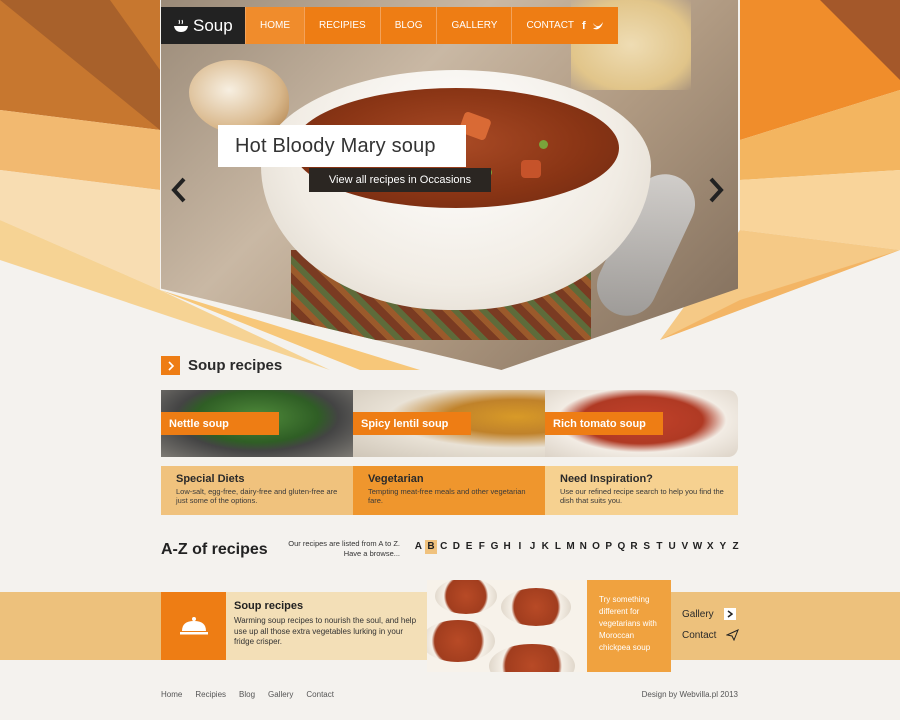 The image size is (900, 720). Describe the element at coordinates (543, 144) in the screenshot. I see `hero-pea` at that location.